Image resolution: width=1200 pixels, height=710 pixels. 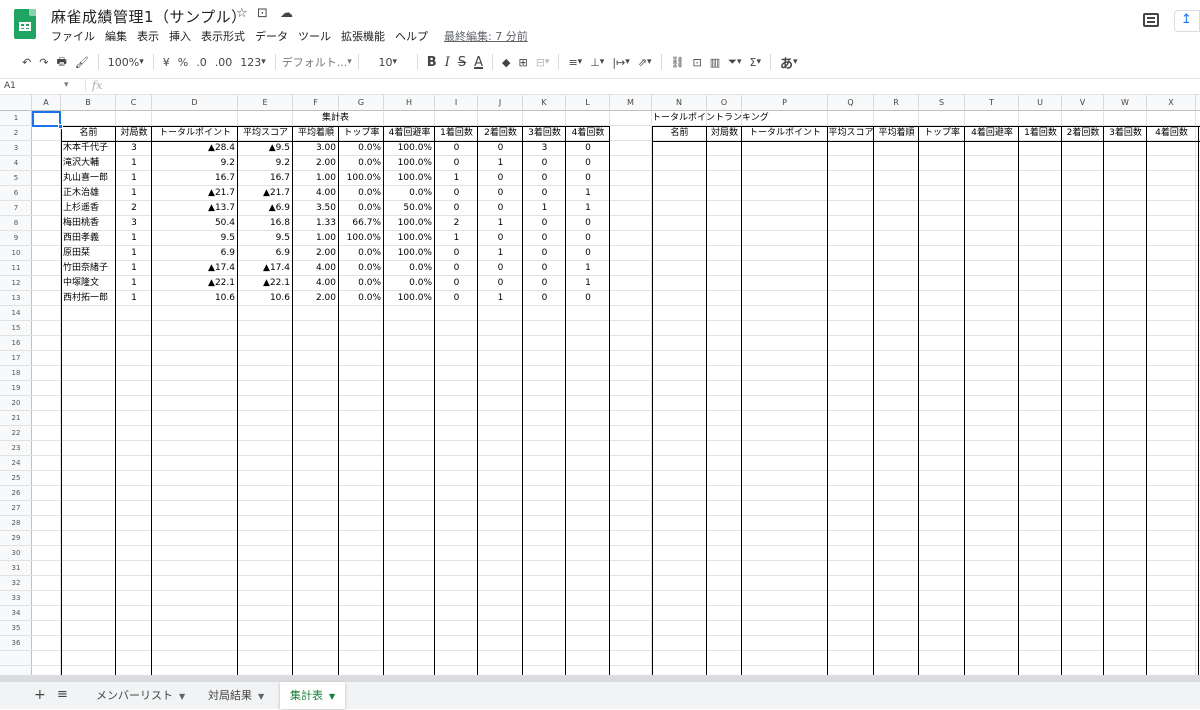 I want to click on ranking-header-cell: トップ率, so click(x=942, y=133).